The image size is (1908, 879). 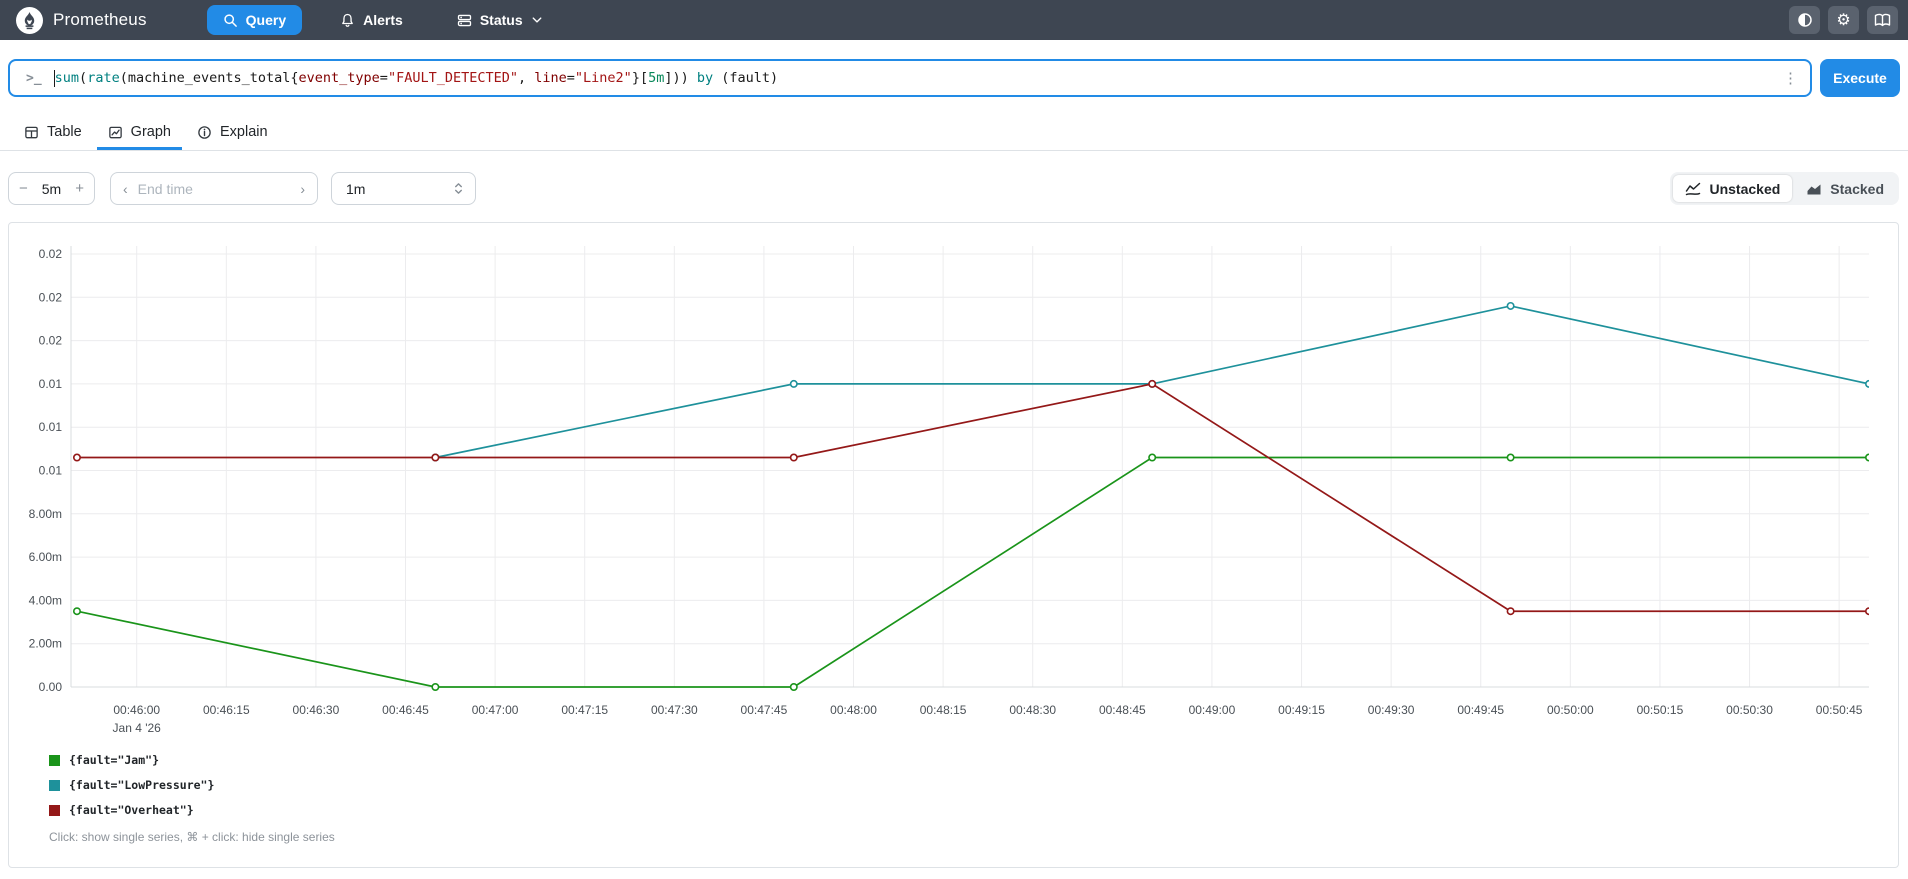 What do you see at coordinates (954, 188) in the screenshot?
I see `graph-controls: − 5m + ‹ › 1m Unstacked` at bounding box center [954, 188].